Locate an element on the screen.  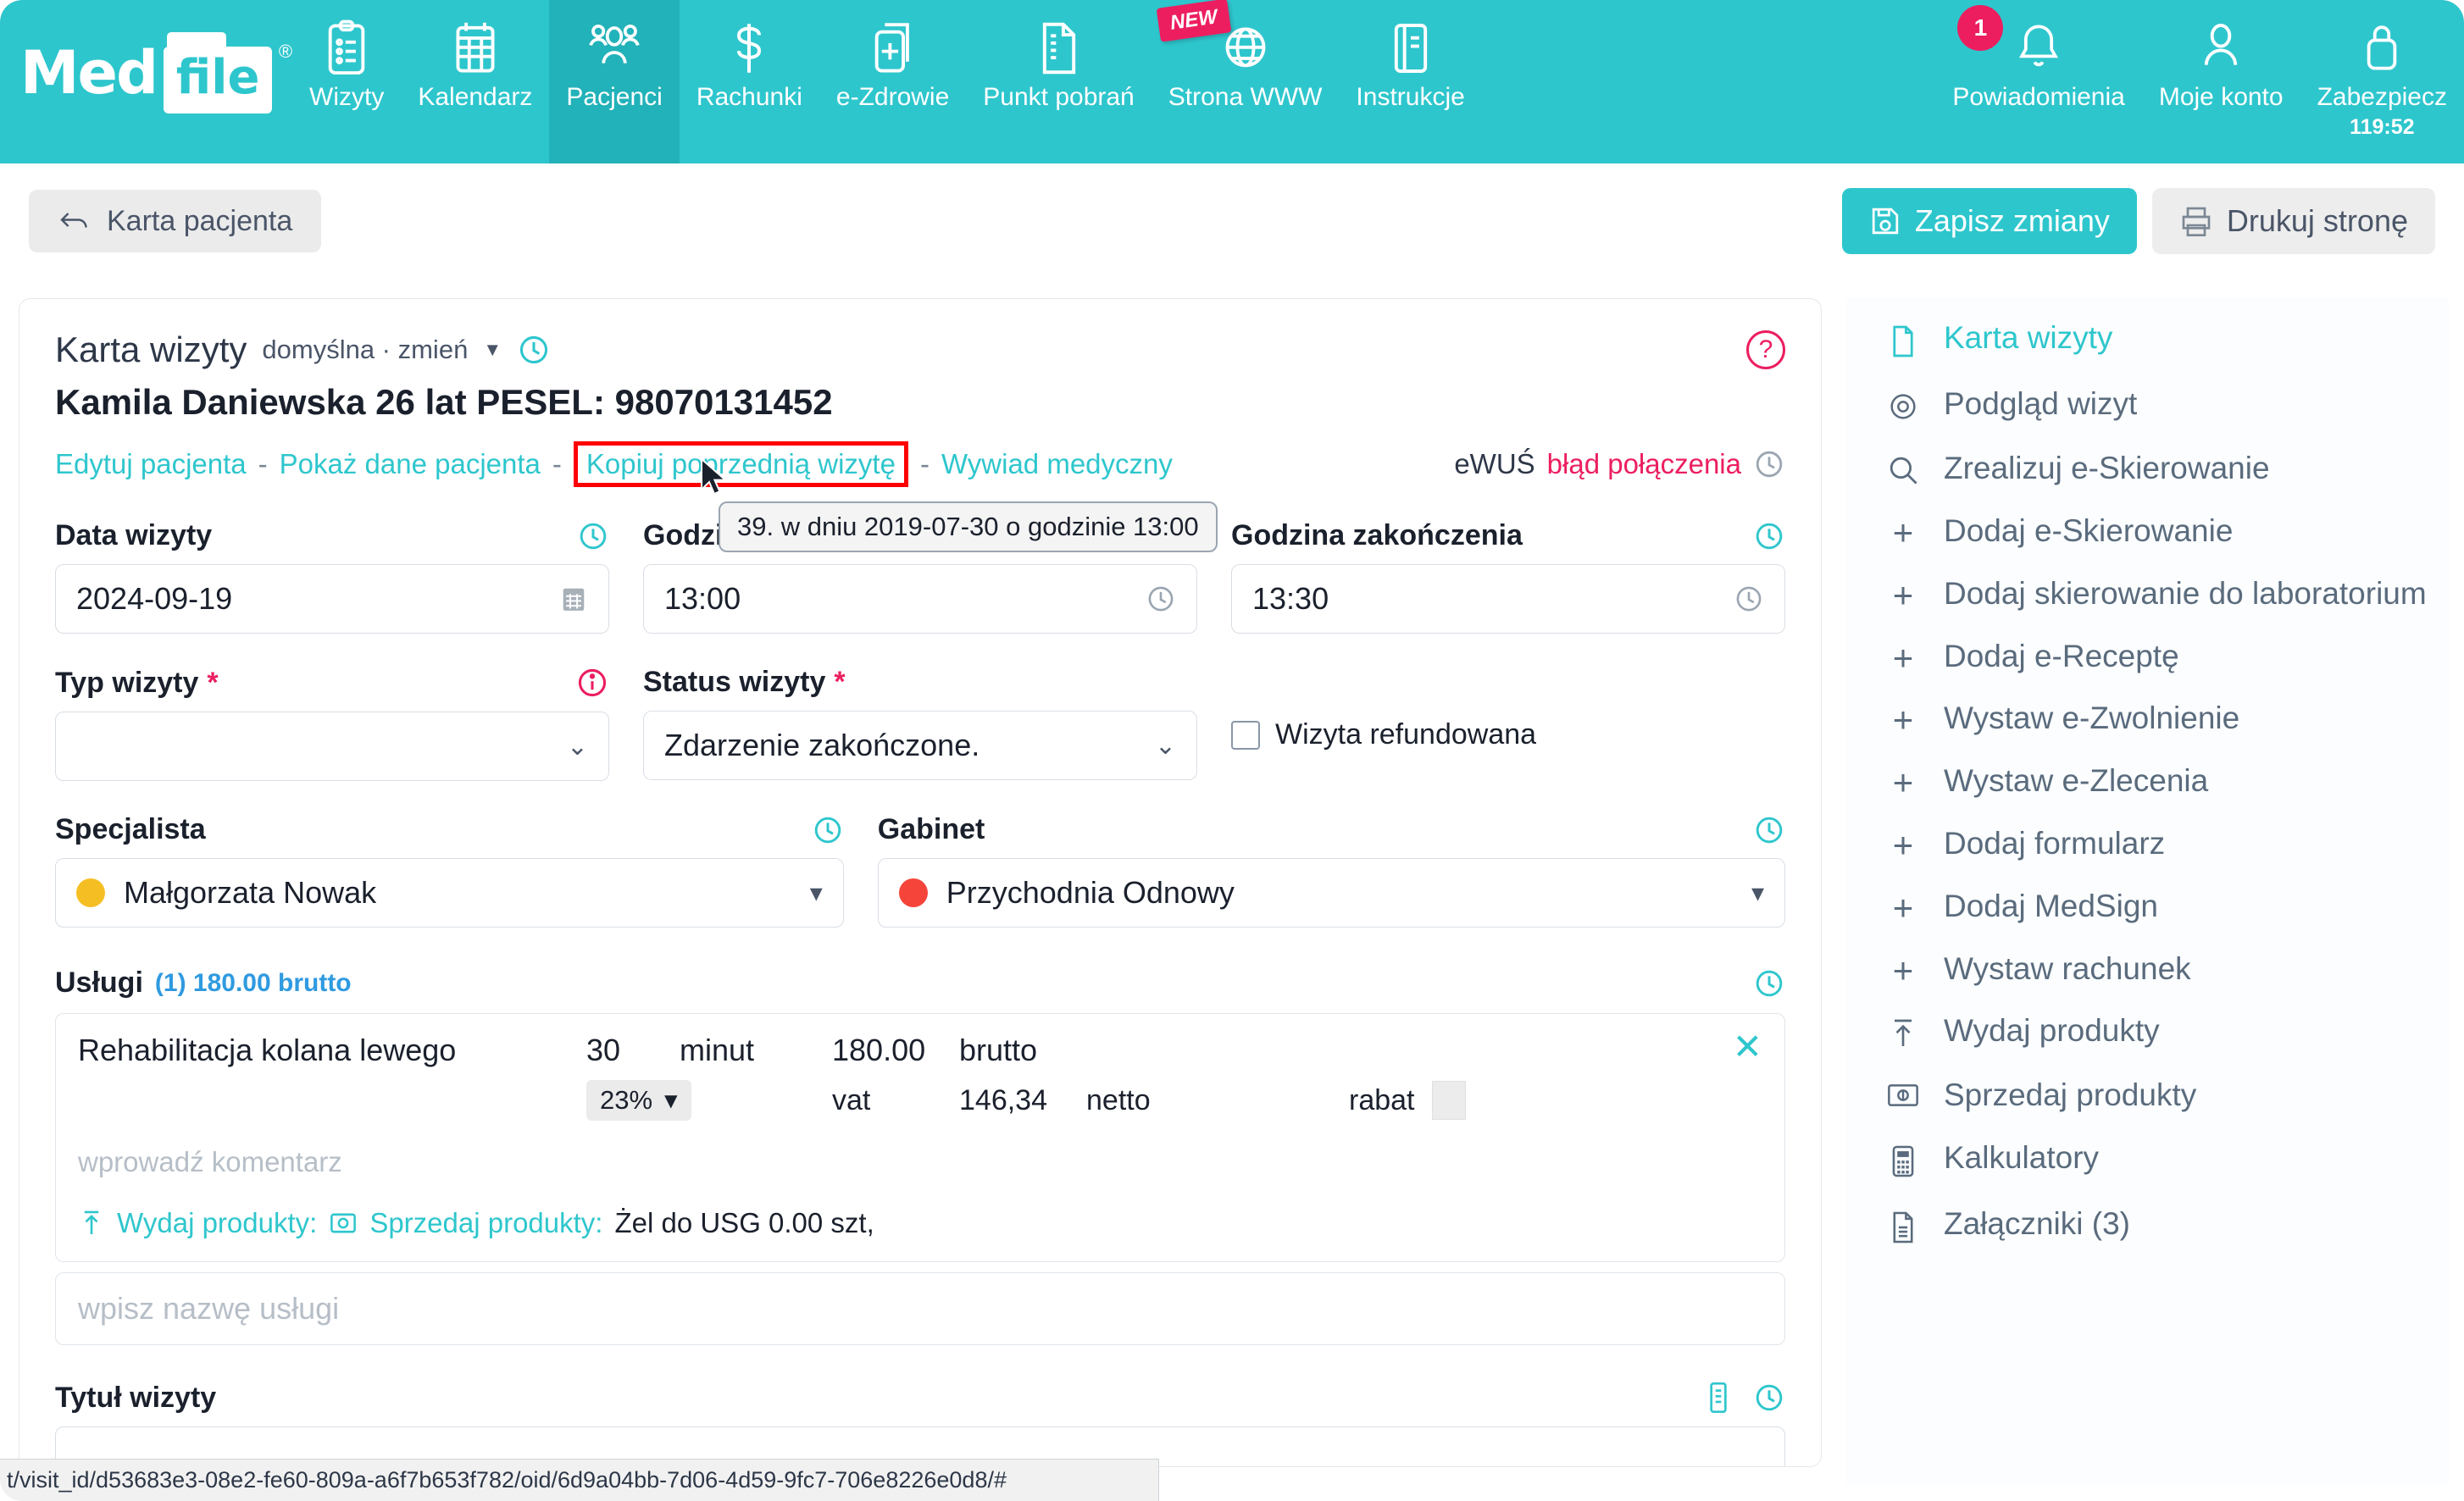
service-net-amount: 146,34 is located at coordinates (1003, 1099).